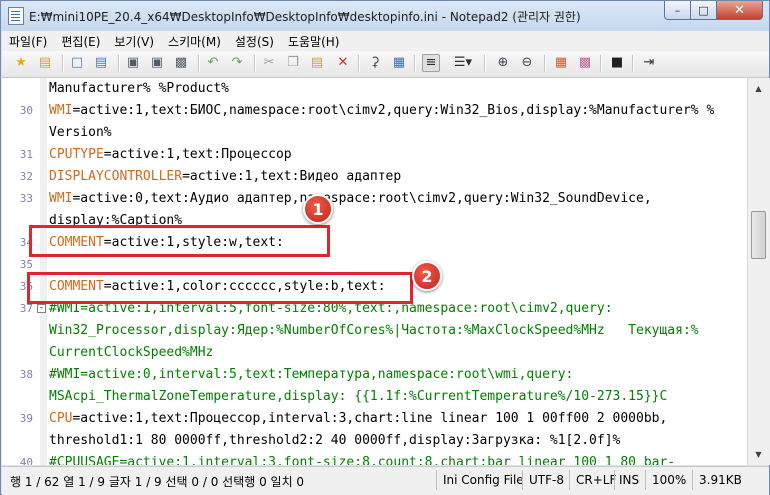  What do you see at coordinates (758, 235) in the screenshot?
I see `scroll-thumb` at bounding box center [758, 235].